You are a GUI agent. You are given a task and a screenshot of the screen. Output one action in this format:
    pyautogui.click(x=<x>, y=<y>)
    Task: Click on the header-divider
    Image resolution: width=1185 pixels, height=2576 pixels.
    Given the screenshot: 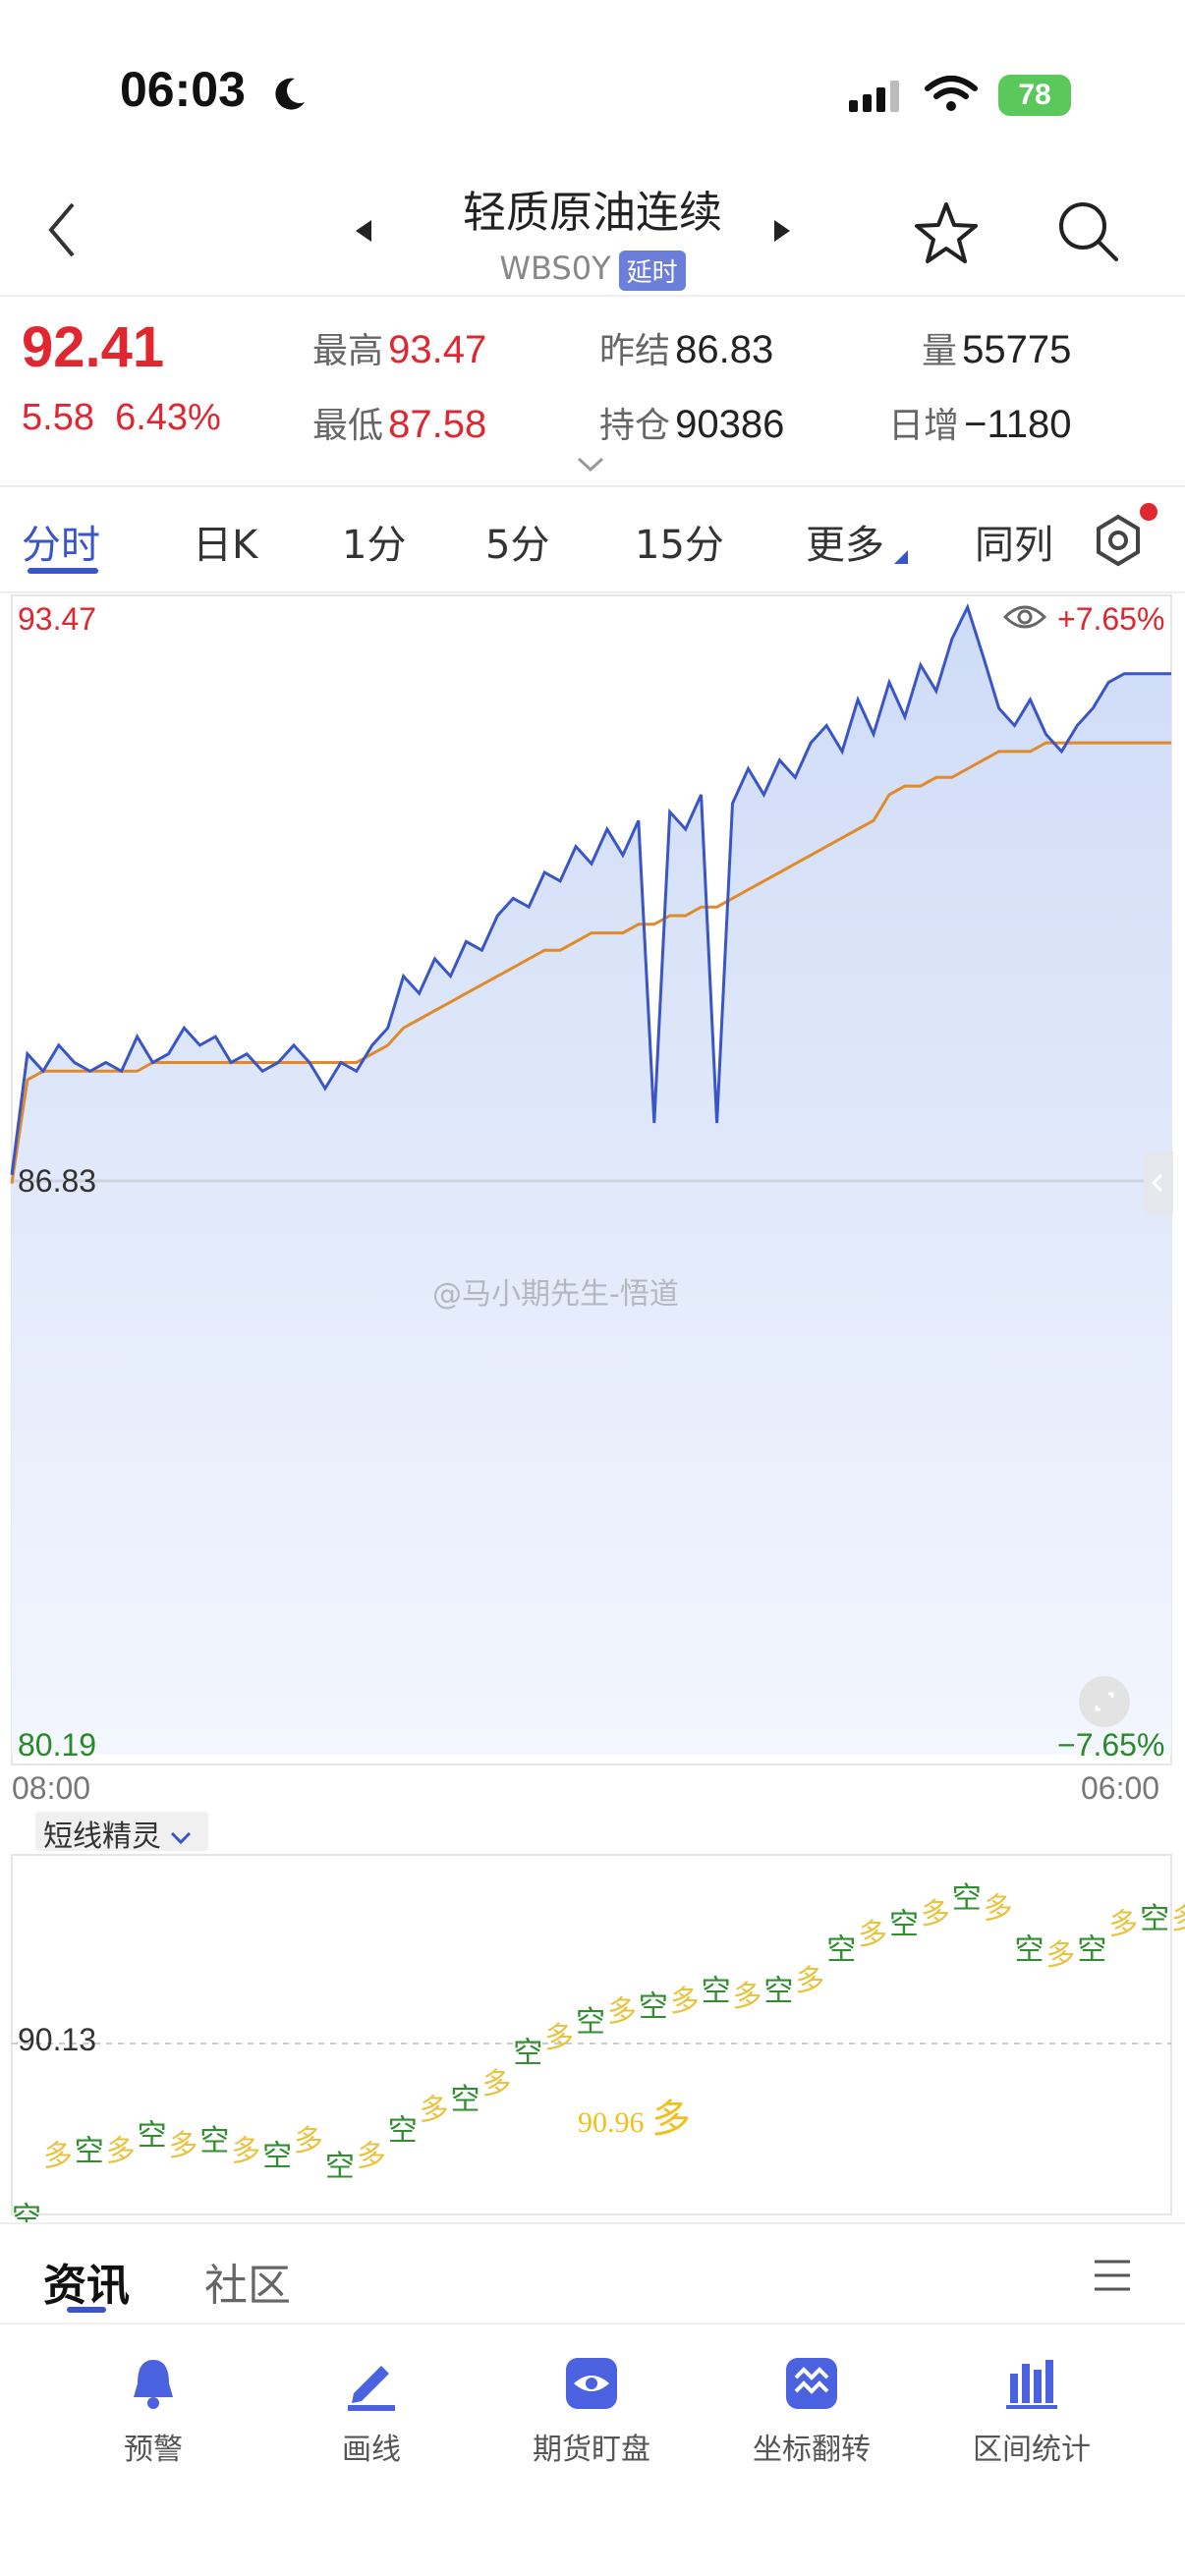 What is the action you would take?
    pyautogui.click(x=592, y=296)
    